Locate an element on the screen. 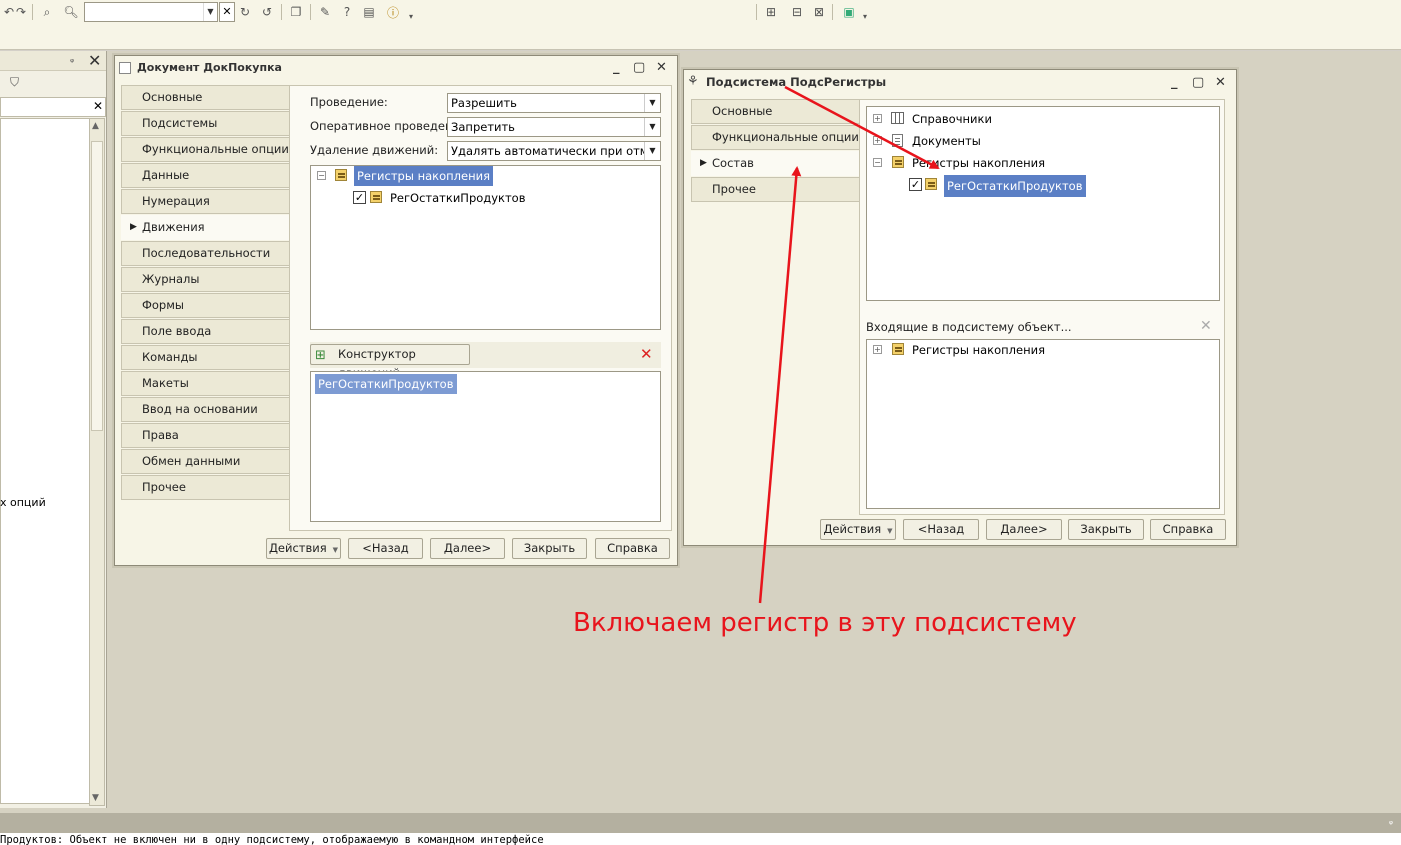 The image size is (1401, 845). doc-icon: ▤ is located at coordinates (369, 12).